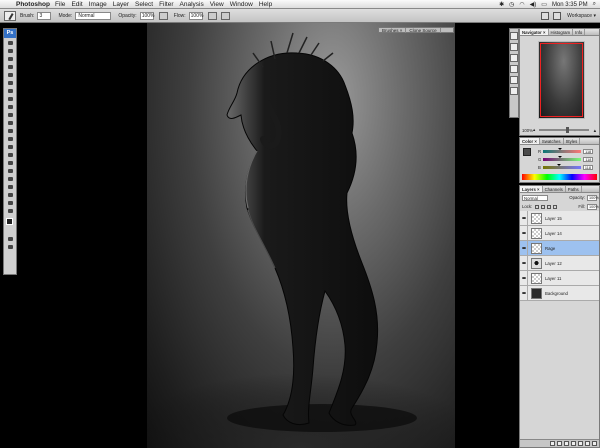  What do you see at coordinates (93, 15) in the screenshot?
I see `mode-dropdown: Normal` at bounding box center [93, 15].